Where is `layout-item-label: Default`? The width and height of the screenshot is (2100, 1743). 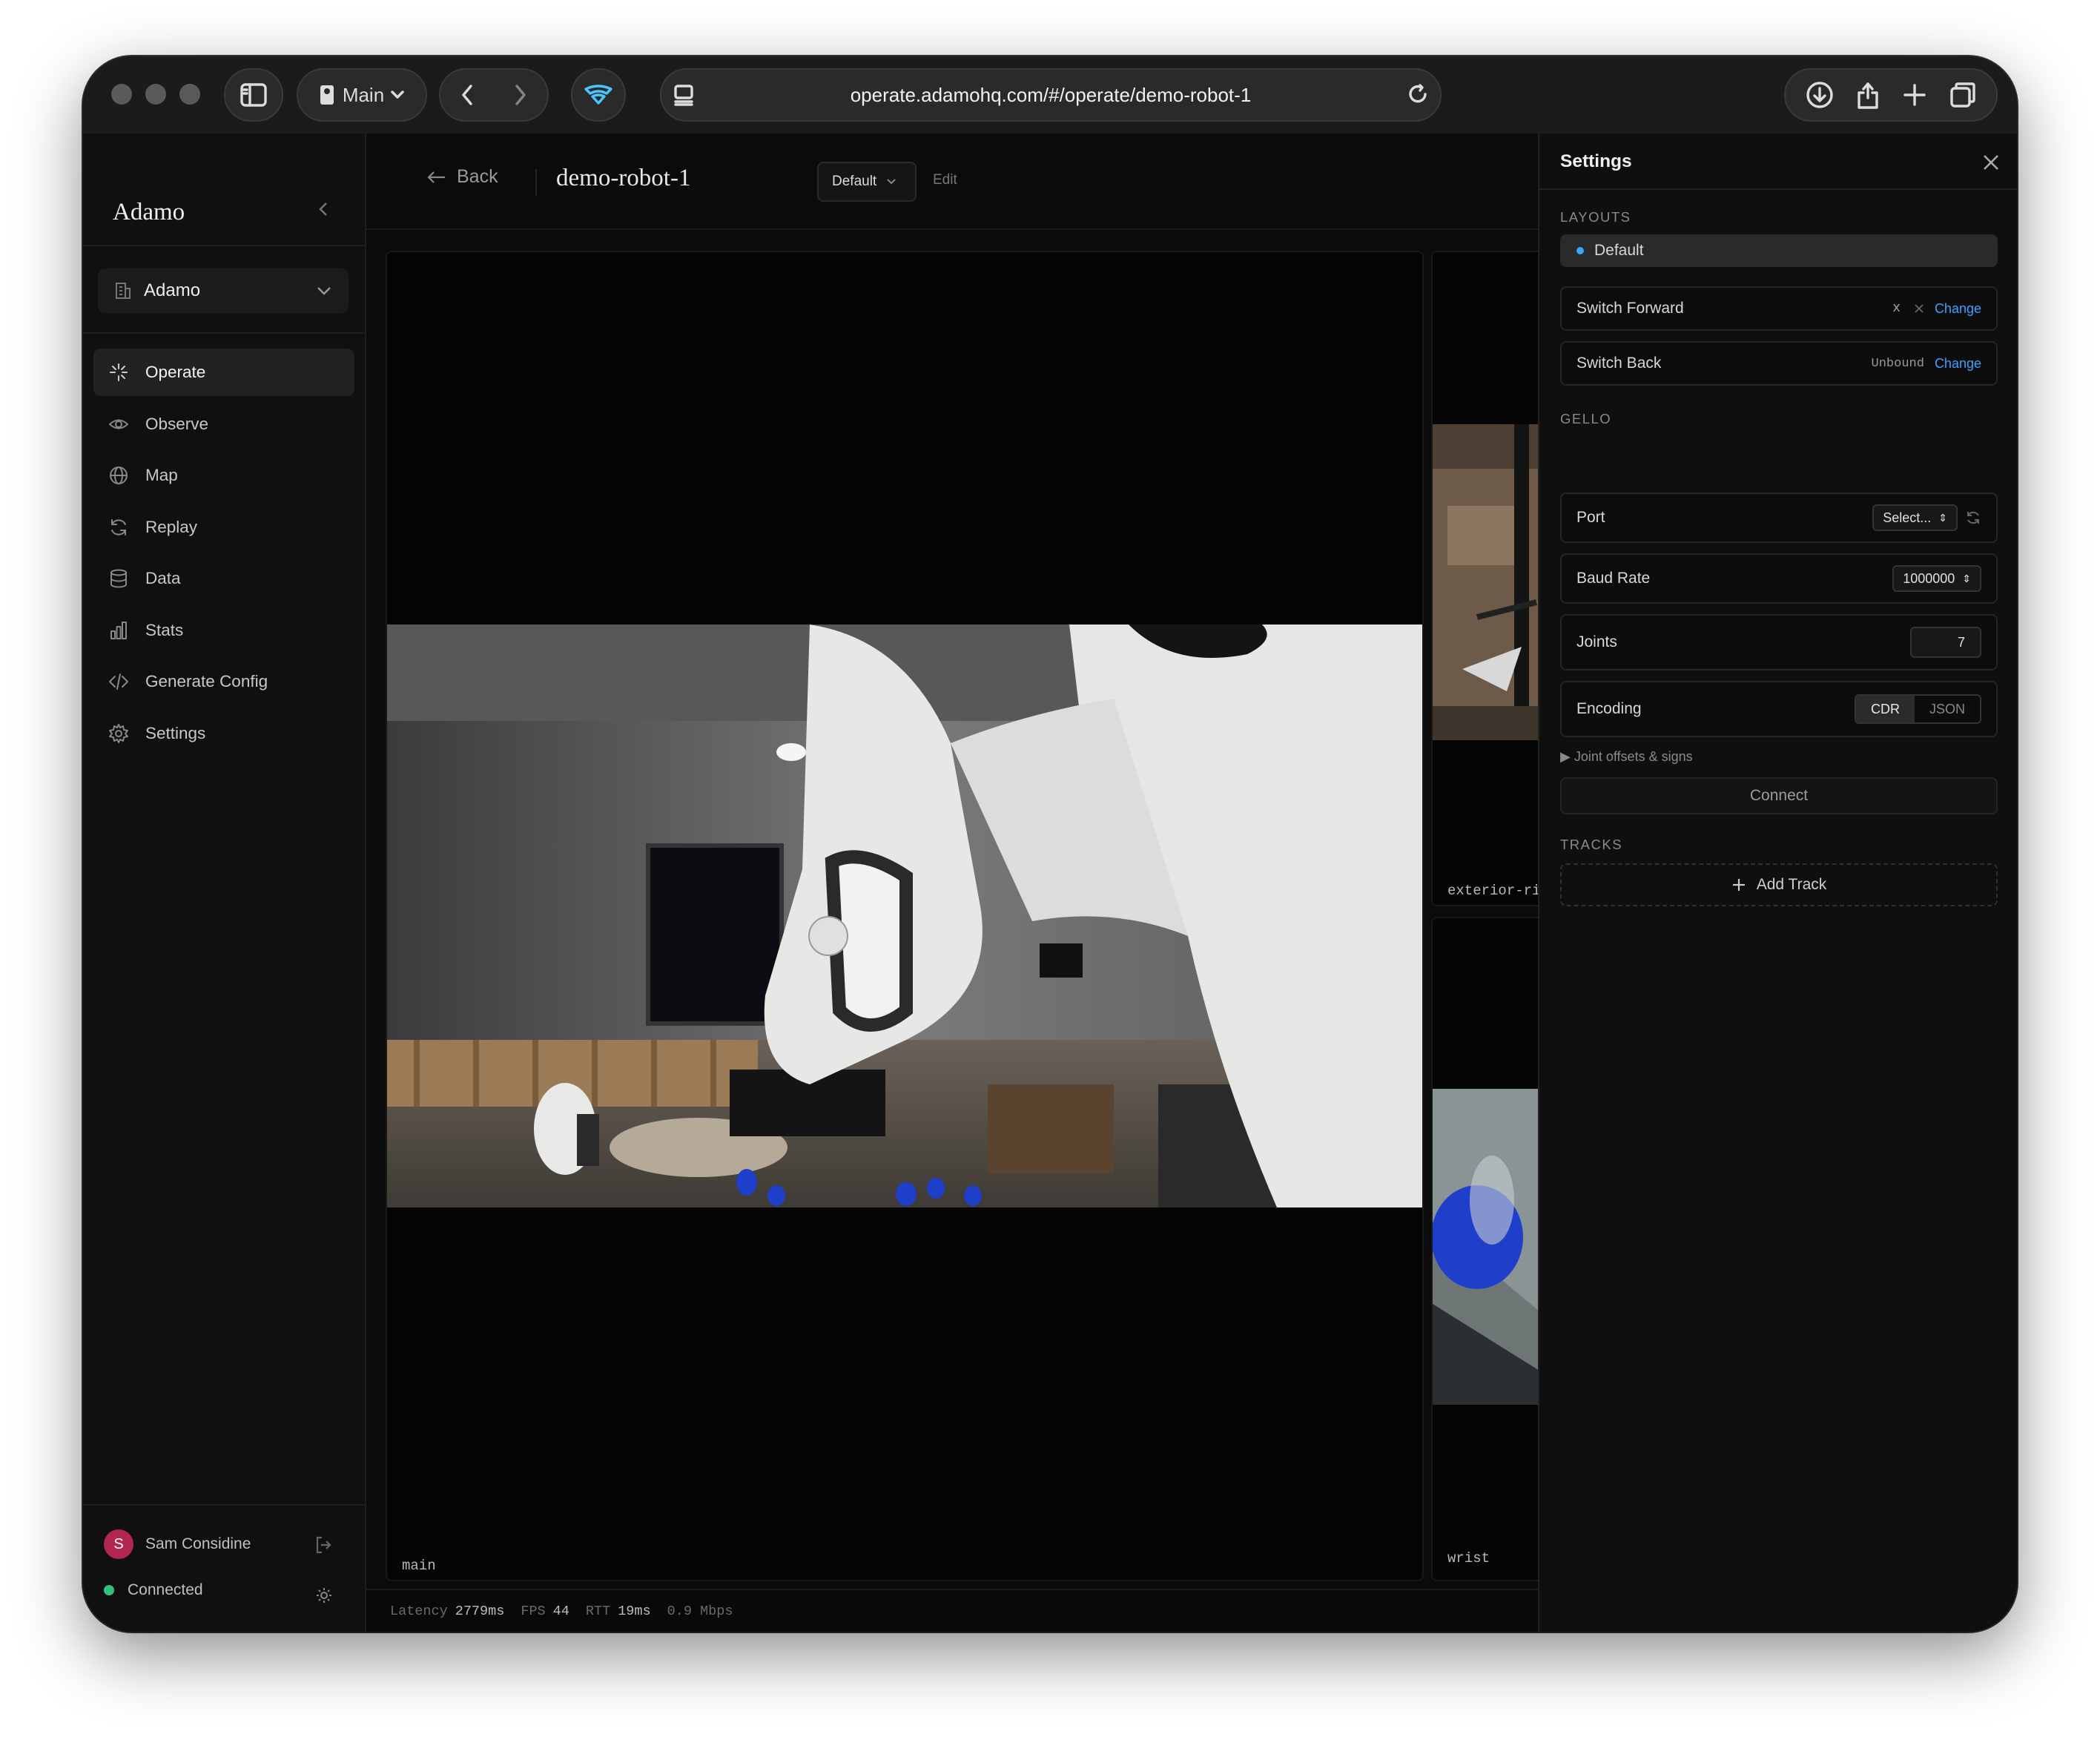
layout-item-label: Default is located at coordinates (1619, 250).